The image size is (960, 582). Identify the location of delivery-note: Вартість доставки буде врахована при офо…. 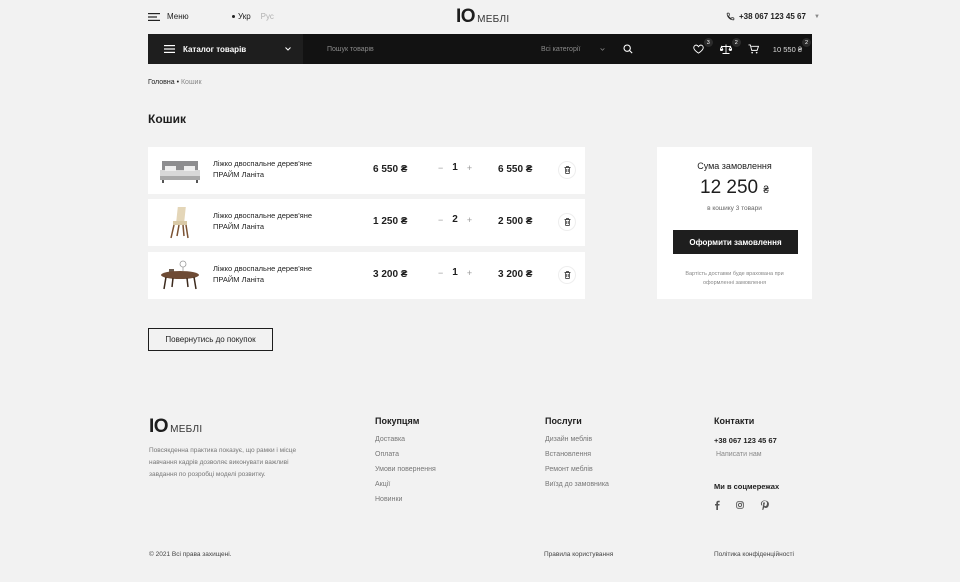
(734, 278).